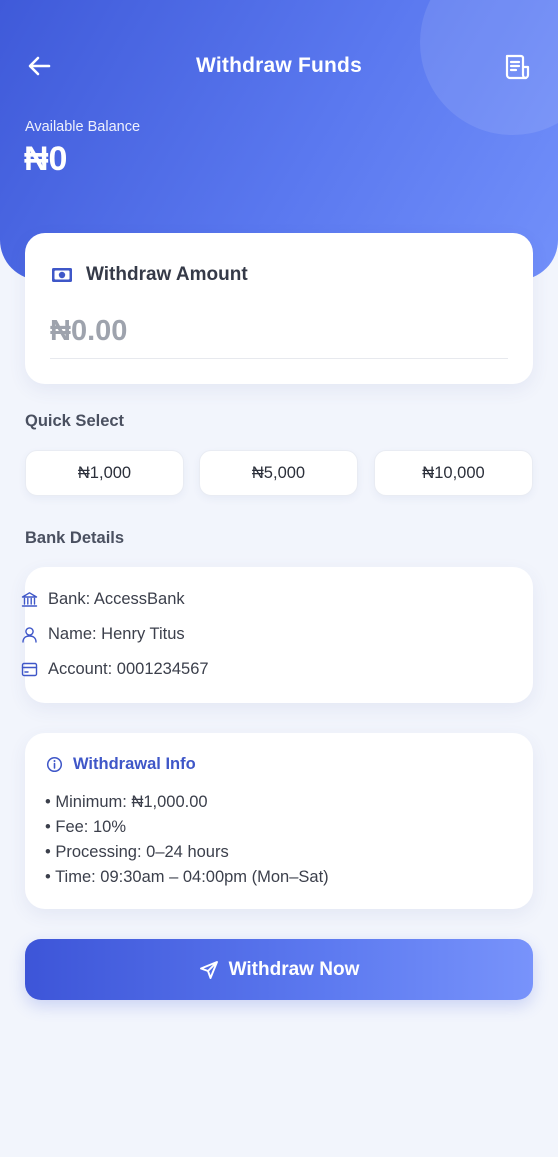  I want to click on bank-details-title: Bank Details, so click(75, 538).